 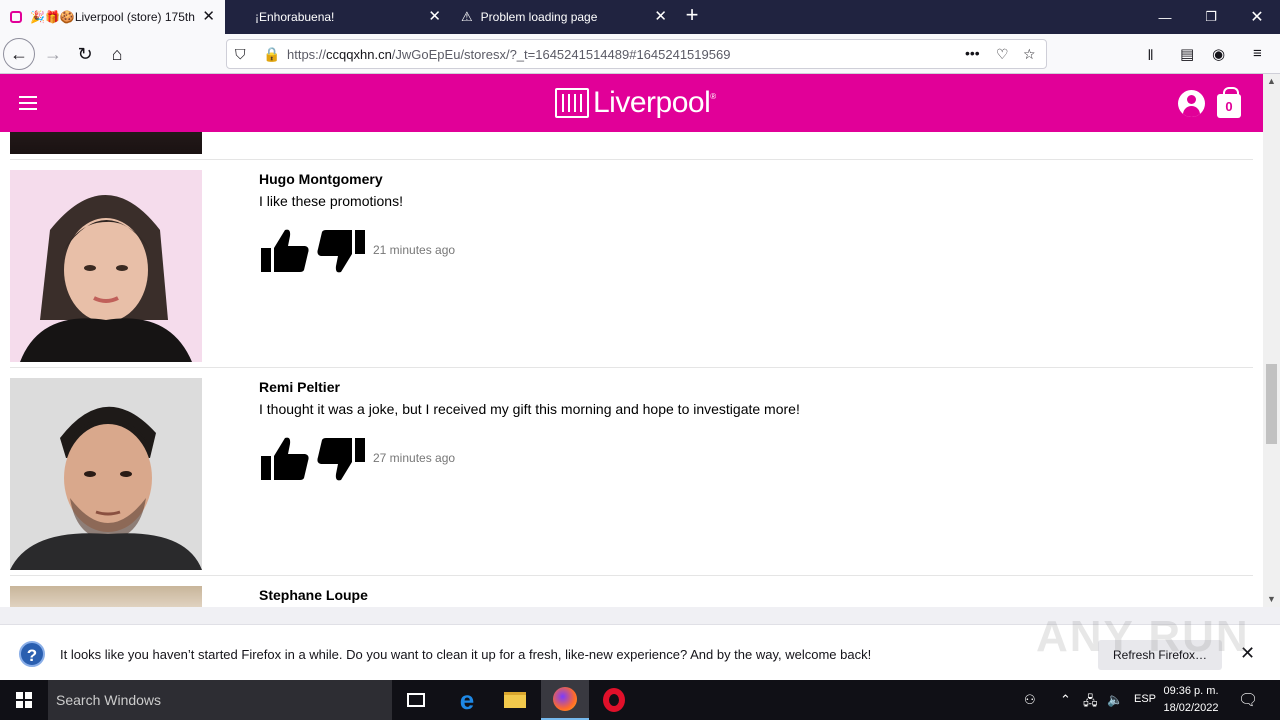 What do you see at coordinates (271, 54) in the screenshot?
I see `lock-icon: 🔒` at bounding box center [271, 54].